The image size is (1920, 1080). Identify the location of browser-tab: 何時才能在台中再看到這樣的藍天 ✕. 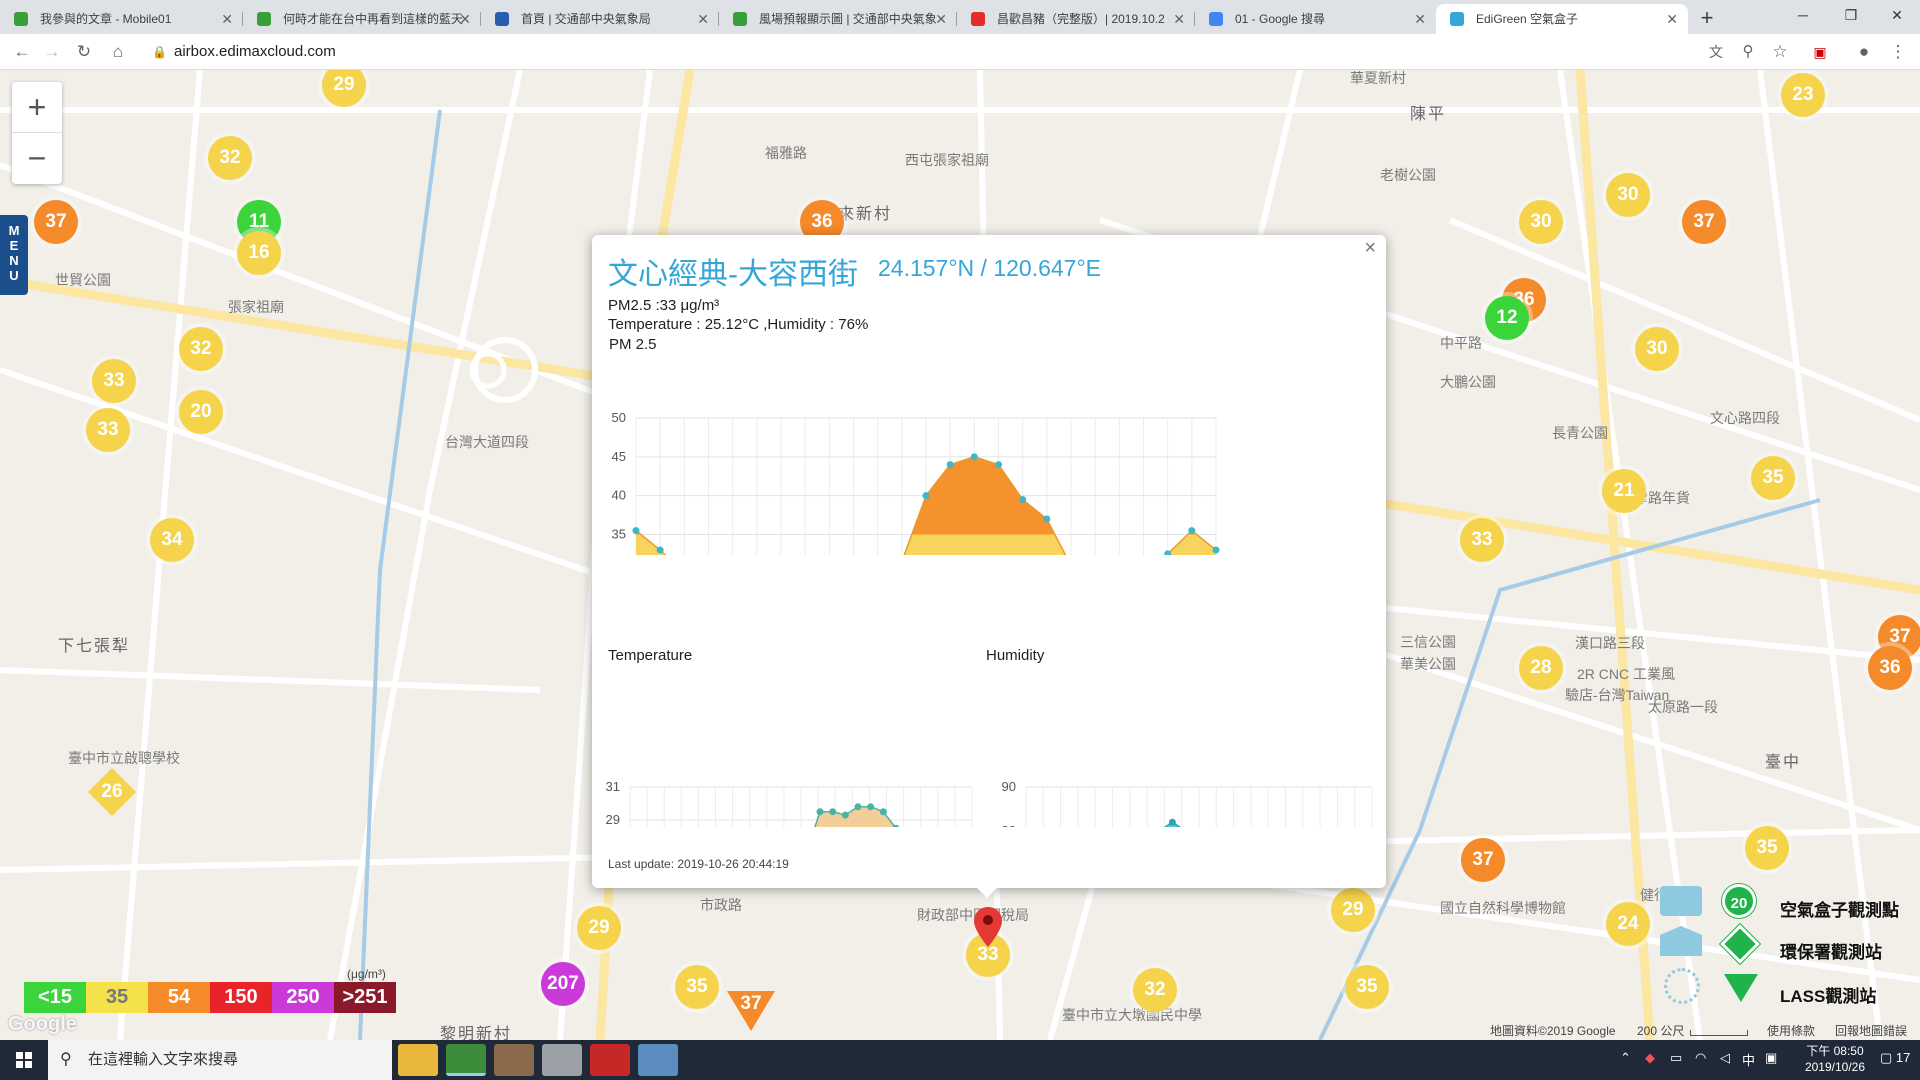
(362, 19).